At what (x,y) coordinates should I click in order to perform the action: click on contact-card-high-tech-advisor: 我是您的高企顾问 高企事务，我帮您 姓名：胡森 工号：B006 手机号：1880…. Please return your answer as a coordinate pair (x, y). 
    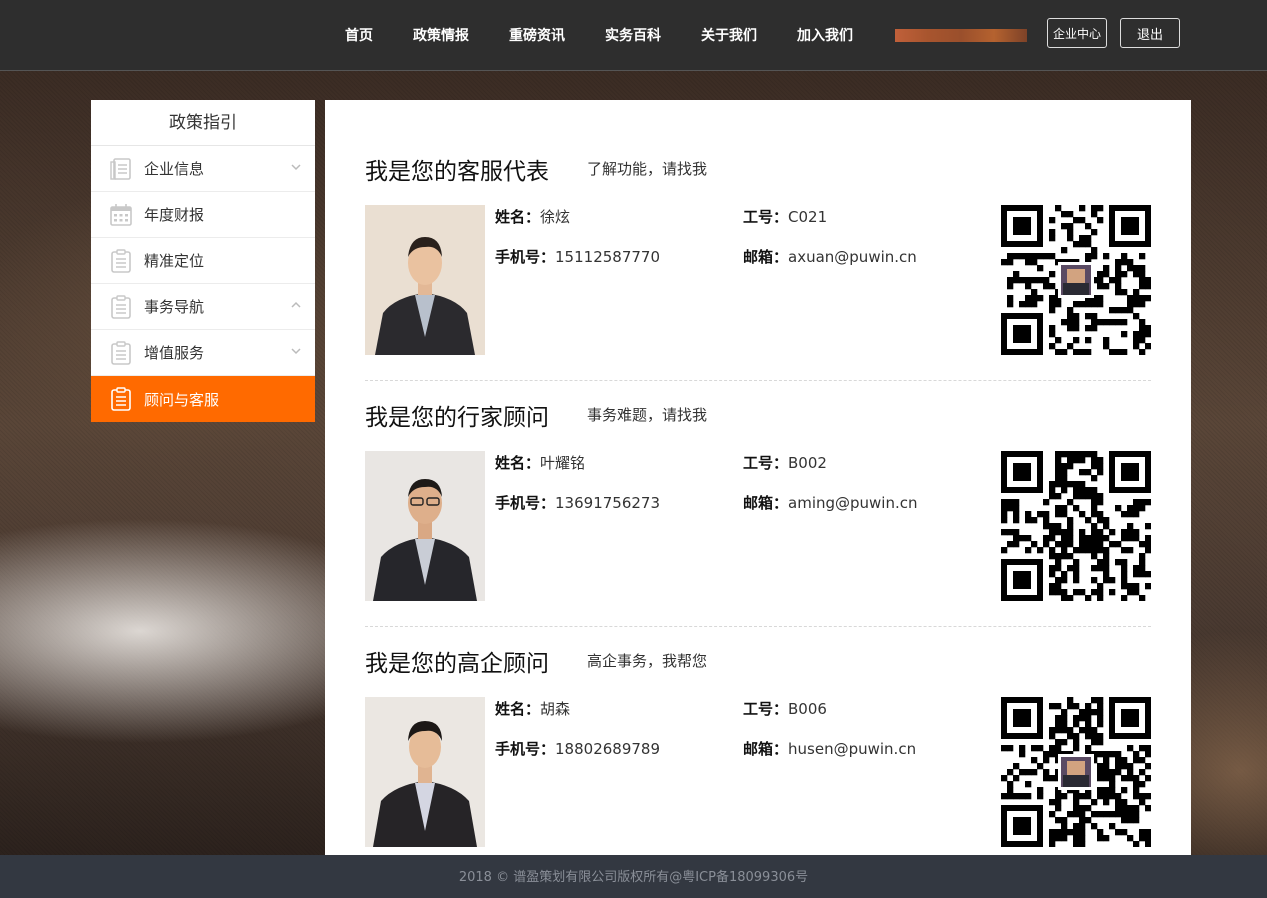
    Looking at the image, I should click on (758, 749).